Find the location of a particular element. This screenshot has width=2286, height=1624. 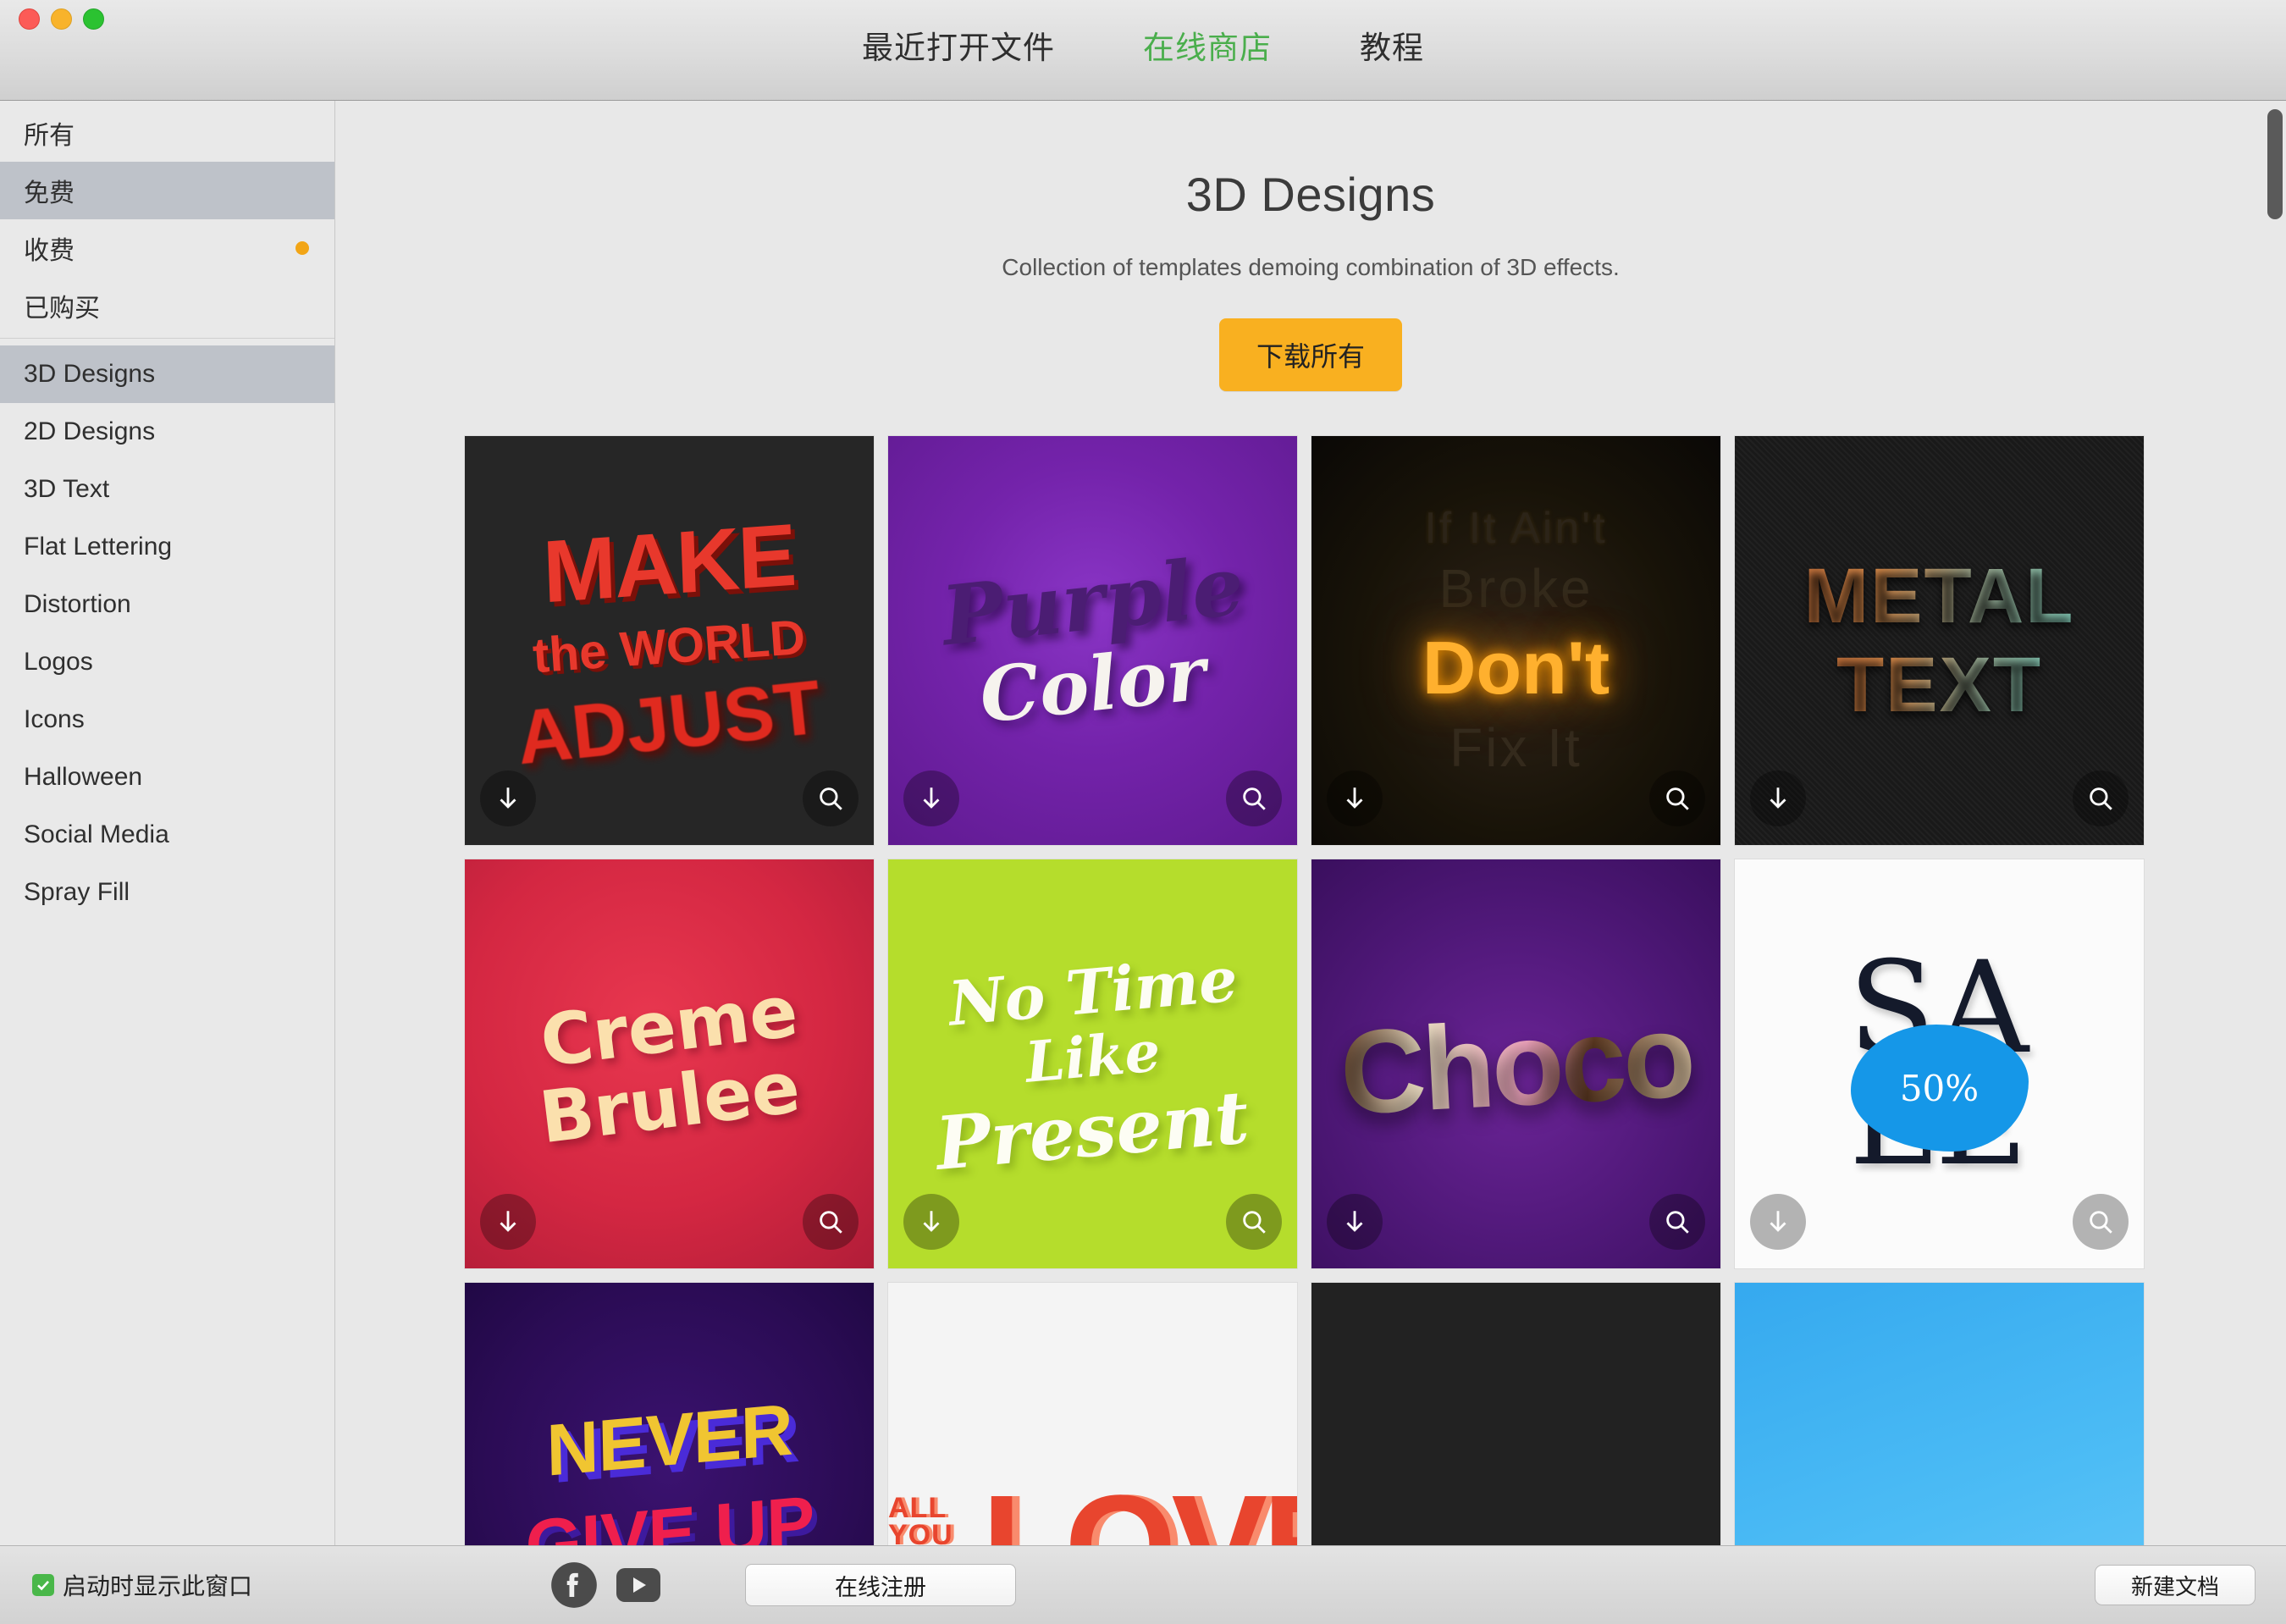

online-register-button: 在线注册 is located at coordinates (880, 1585).